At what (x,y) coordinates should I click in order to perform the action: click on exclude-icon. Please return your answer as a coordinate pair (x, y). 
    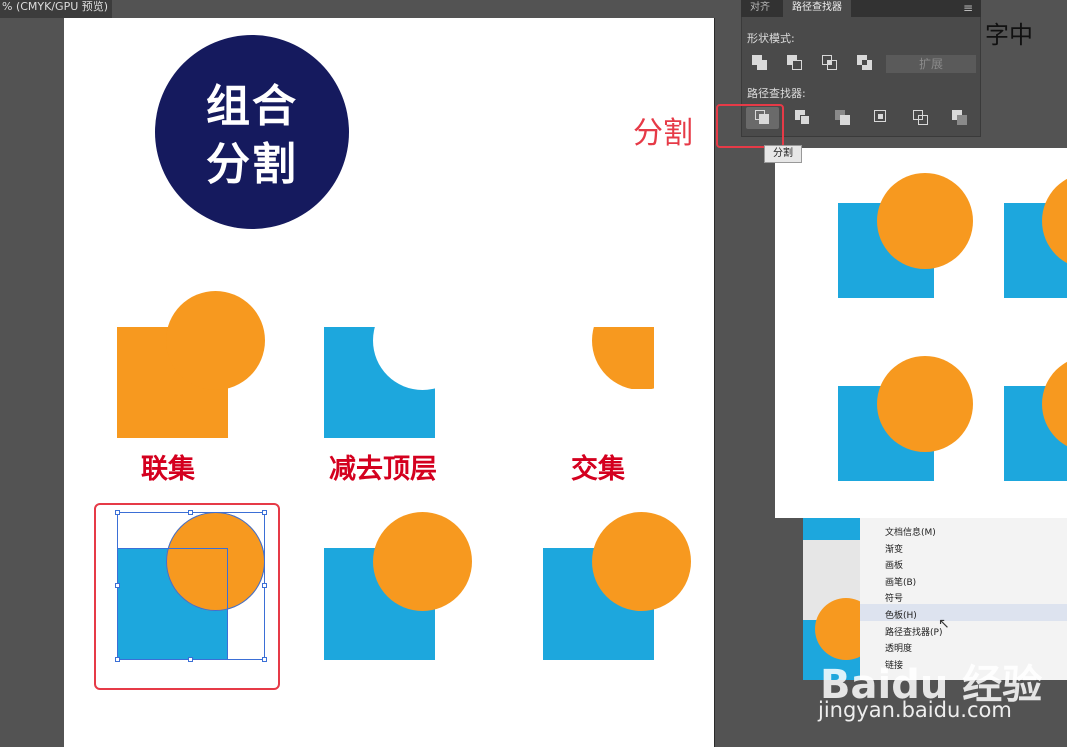
    Looking at the image, I should click on (866, 64).